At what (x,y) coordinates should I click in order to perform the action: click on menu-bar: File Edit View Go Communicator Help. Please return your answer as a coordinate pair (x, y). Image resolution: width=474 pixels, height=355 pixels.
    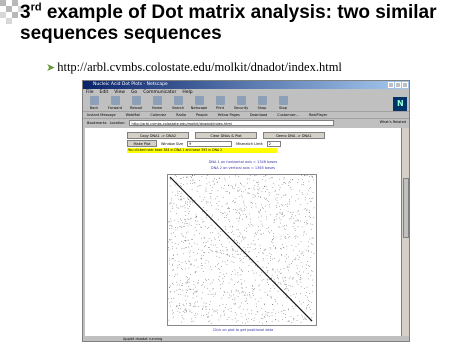
    Looking at the image, I should click on (246, 92).